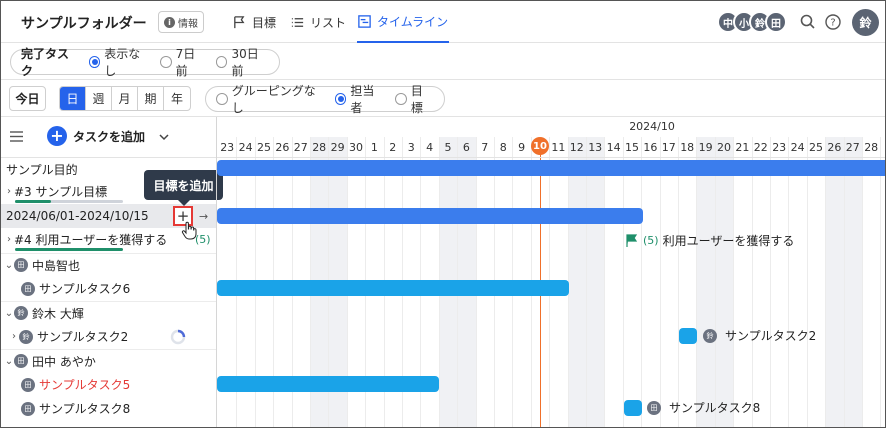 The width and height of the screenshot is (886, 428). What do you see at coordinates (164, 137) in the screenshot?
I see `chevron-down-icon` at bounding box center [164, 137].